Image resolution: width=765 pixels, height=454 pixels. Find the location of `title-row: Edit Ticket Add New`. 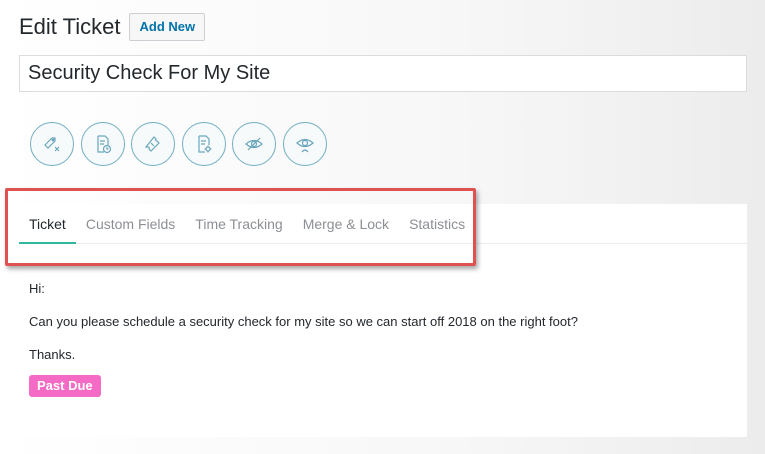

title-row: Edit Ticket Add New is located at coordinates (112, 27).